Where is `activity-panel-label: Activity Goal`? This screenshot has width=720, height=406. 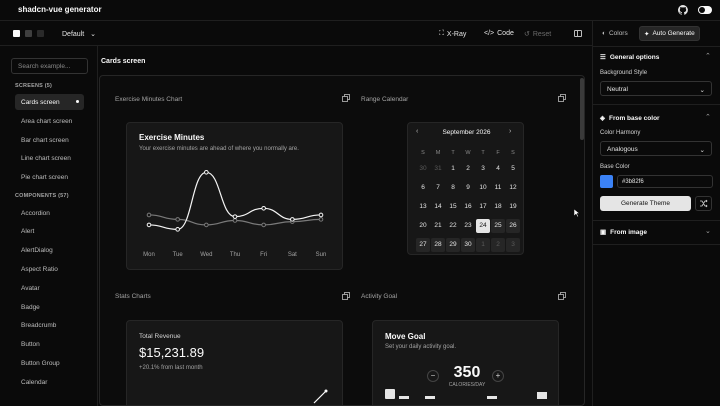 activity-panel-label: Activity Goal is located at coordinates (379, 296).